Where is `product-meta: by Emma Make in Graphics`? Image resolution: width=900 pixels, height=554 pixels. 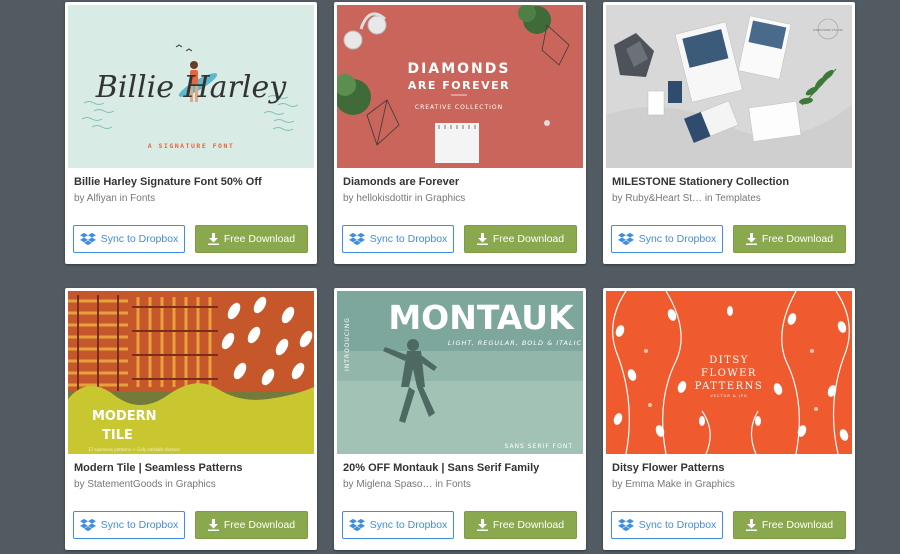 product-meta: by Emma Make in Graphics is located at coordinates (673, 484).